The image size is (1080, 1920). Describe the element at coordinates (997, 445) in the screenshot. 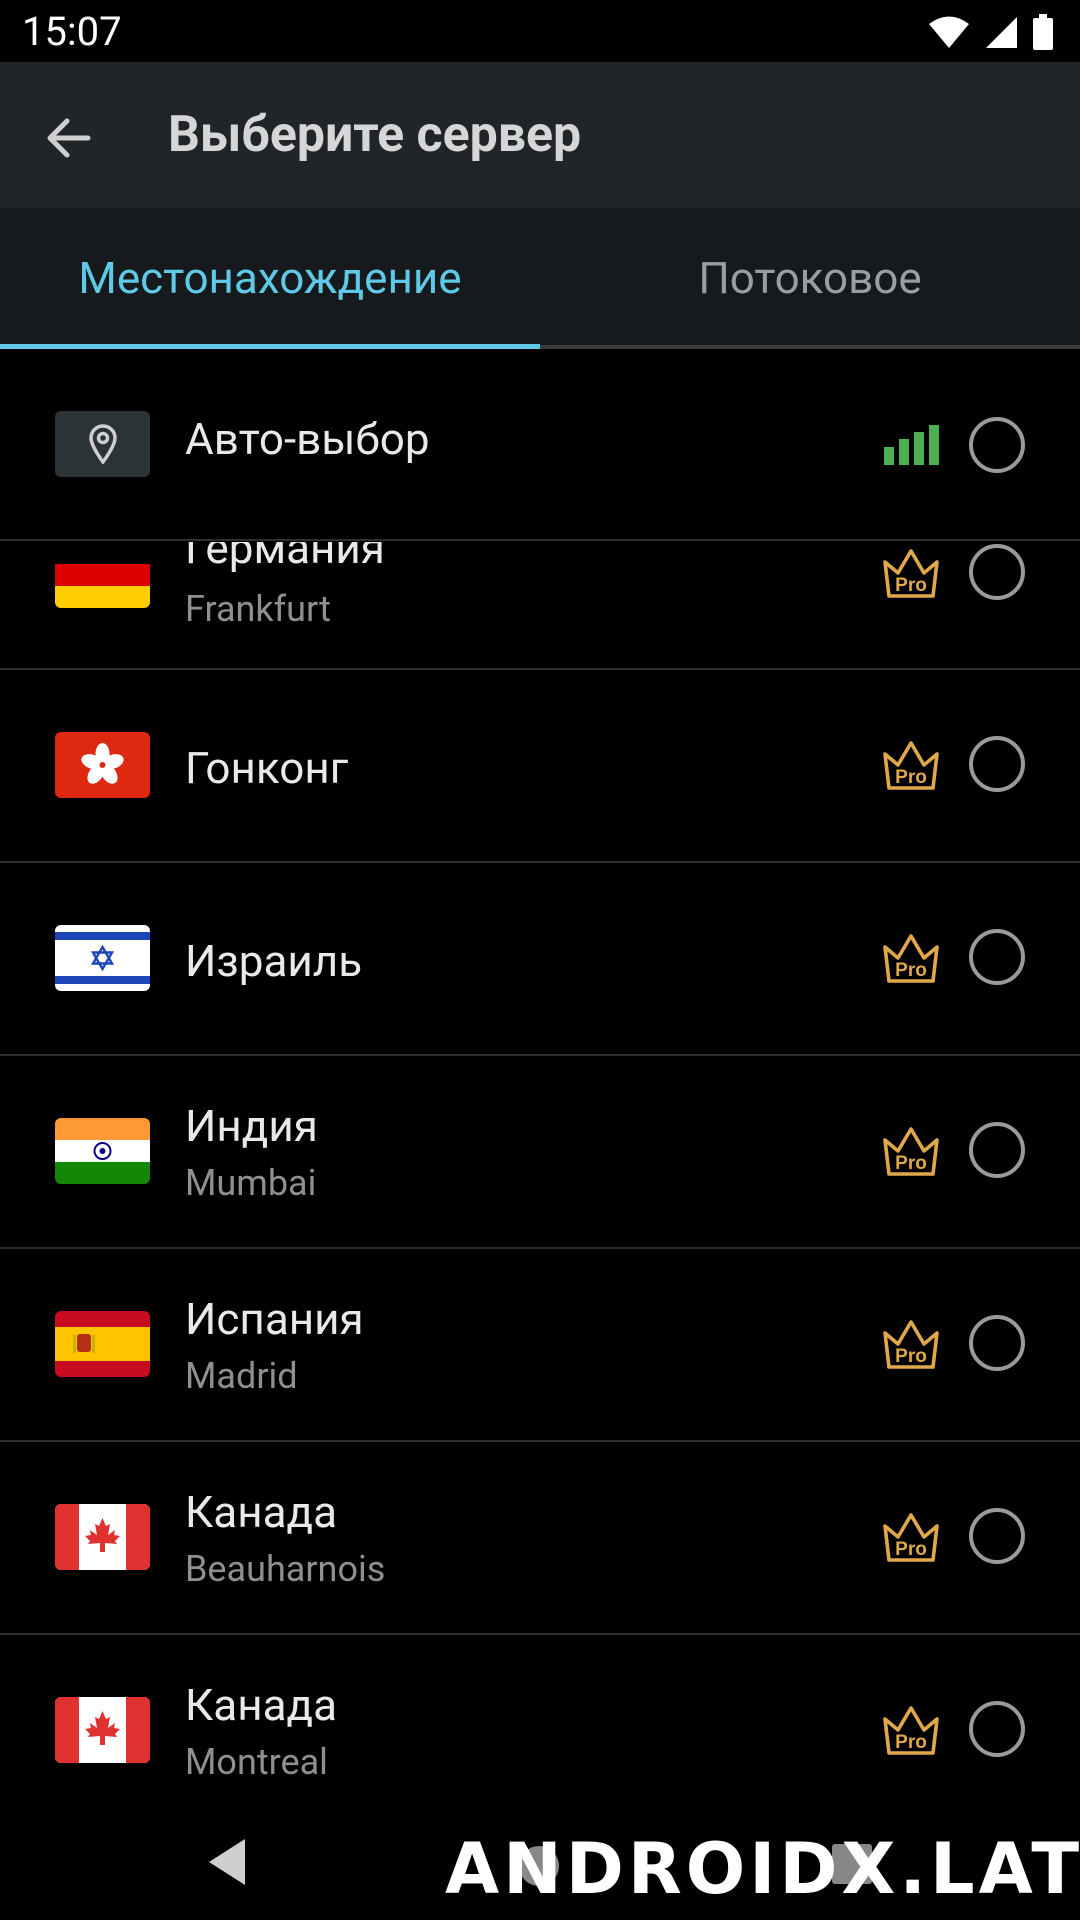

I see `auto-select-radio` at that location.